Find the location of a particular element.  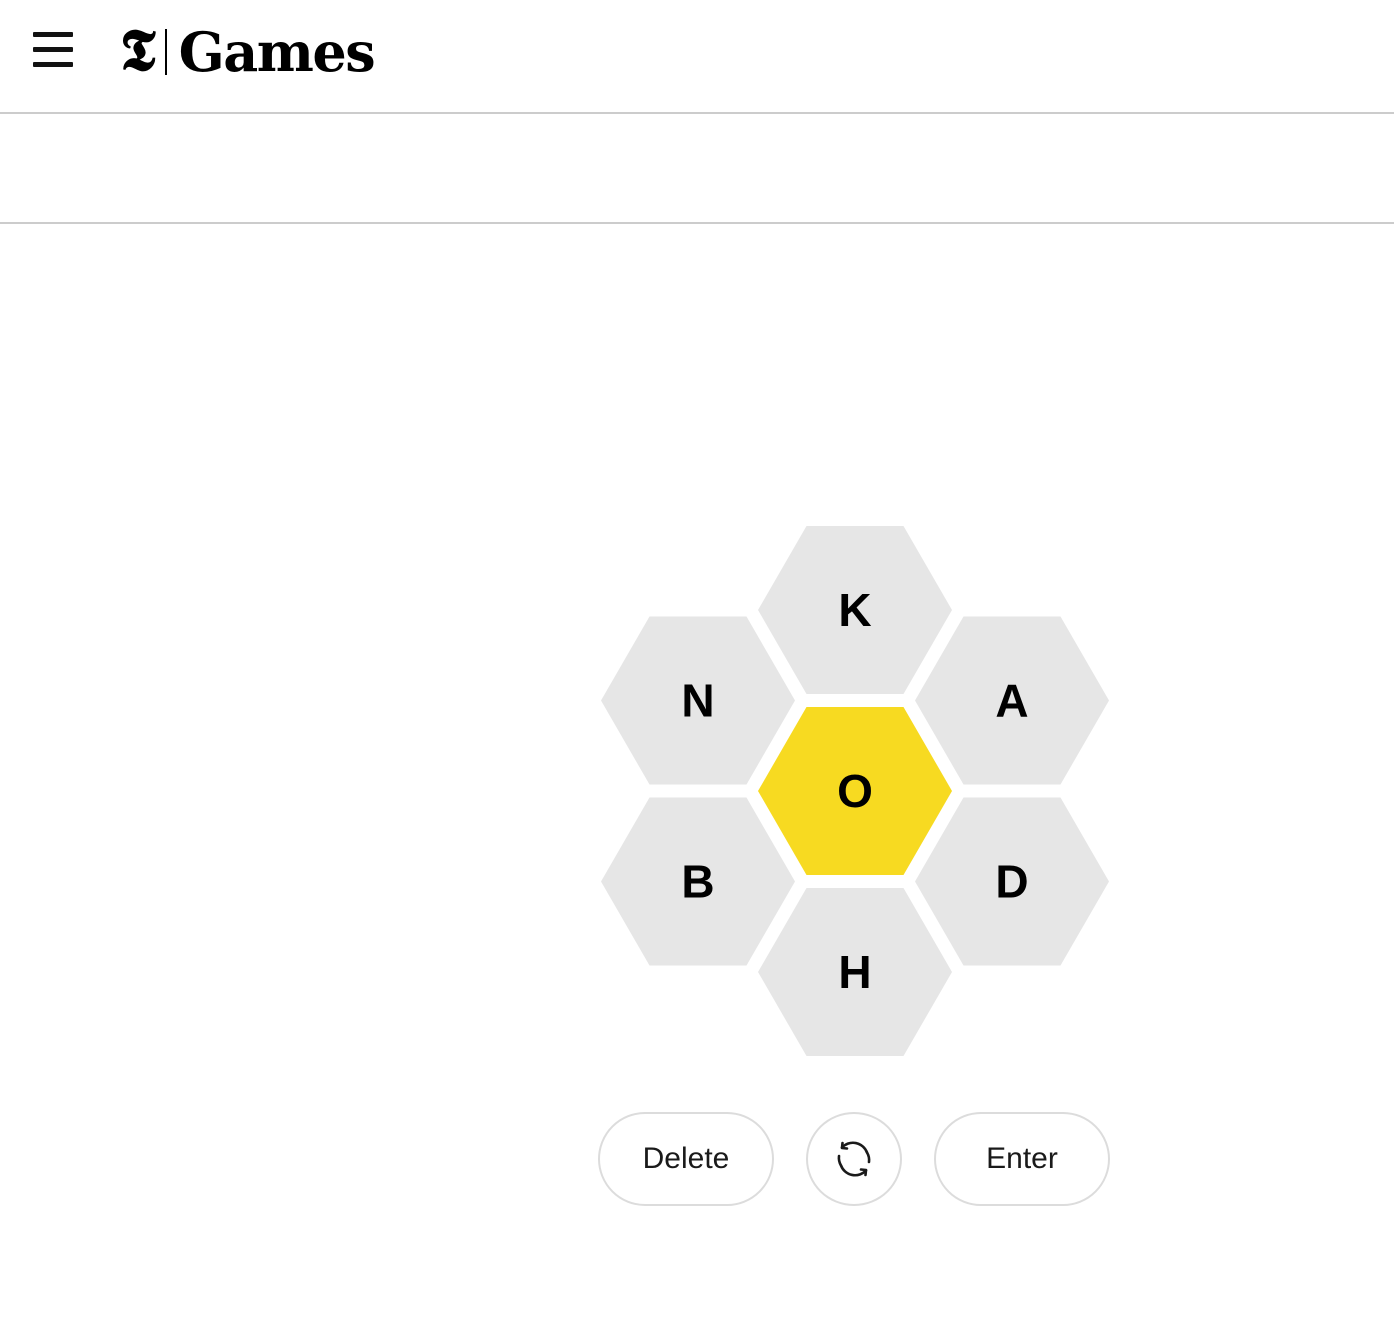

hive-graphic: K A D H B N O is located at coordinates (855, 791).